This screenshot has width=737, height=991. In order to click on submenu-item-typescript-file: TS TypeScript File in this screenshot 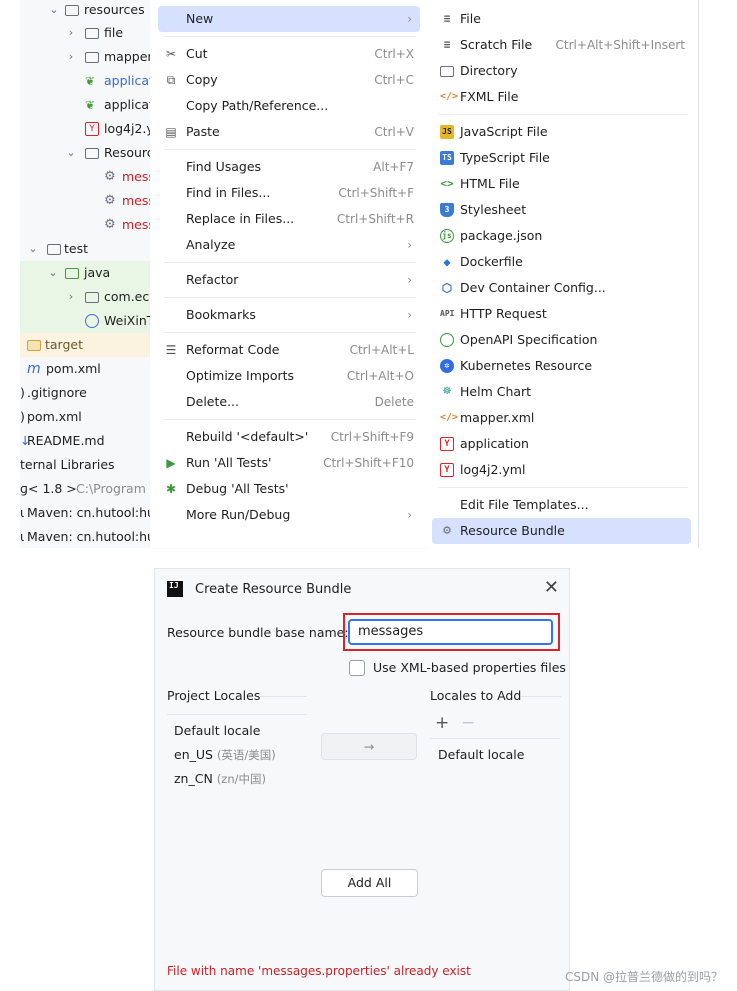, I will do `click(561, 158)`.